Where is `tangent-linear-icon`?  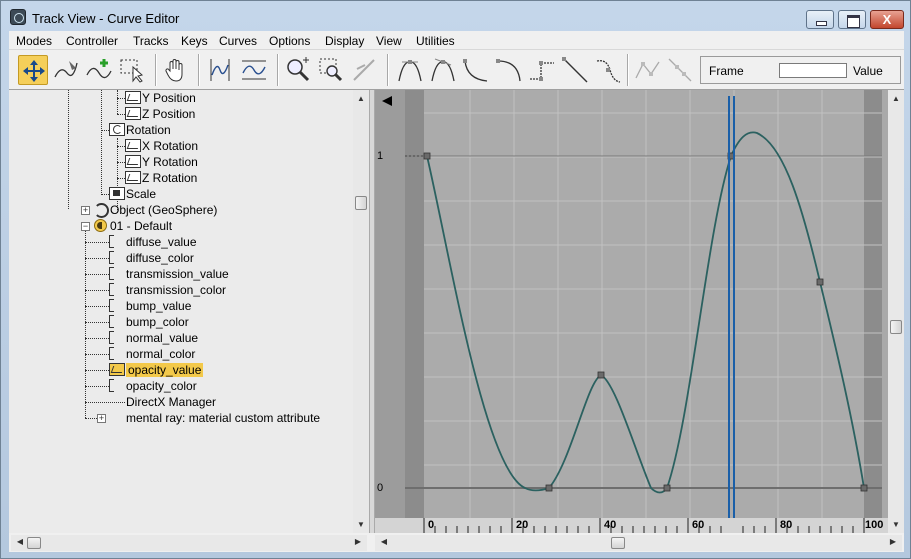 tangent-linear-icon is located at coordinates (575, 70).